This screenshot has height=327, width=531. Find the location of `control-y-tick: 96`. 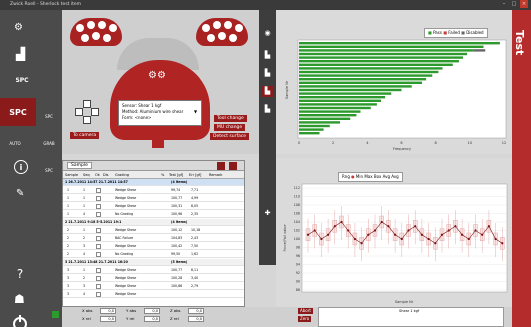

control-y-tick: 96 is located at coordinates (298, 256).